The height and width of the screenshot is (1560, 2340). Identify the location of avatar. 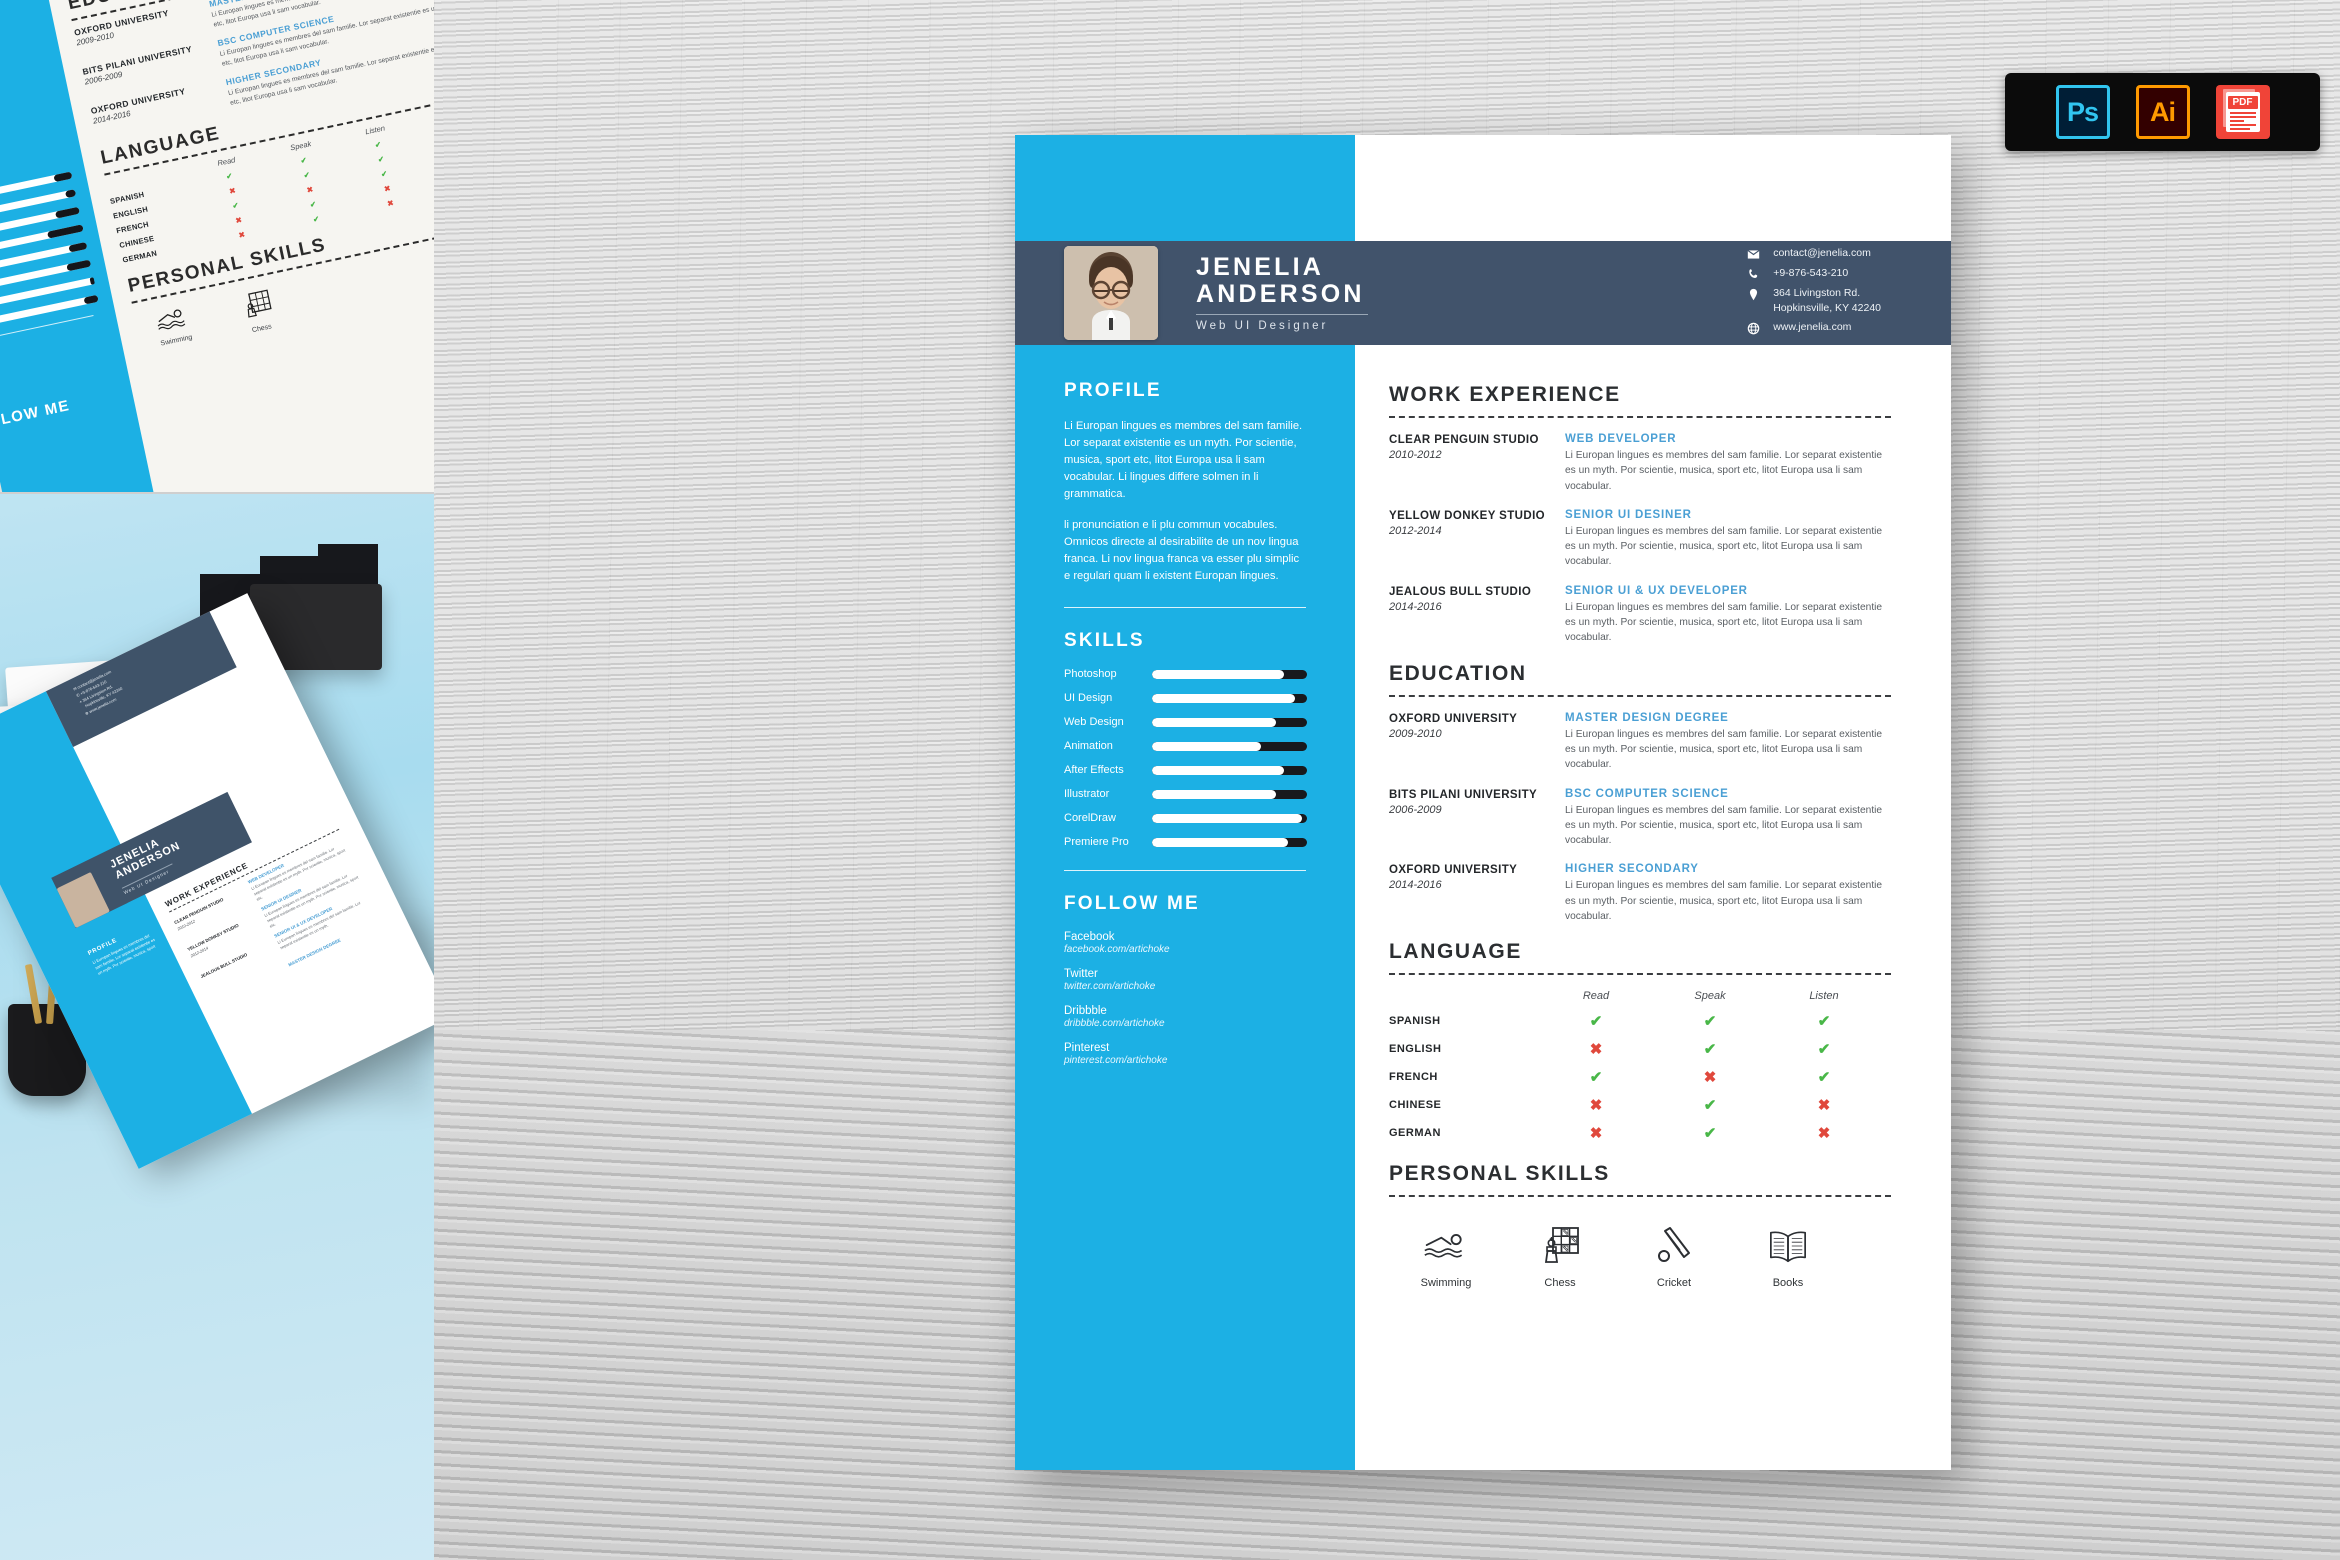
(1111, 293).